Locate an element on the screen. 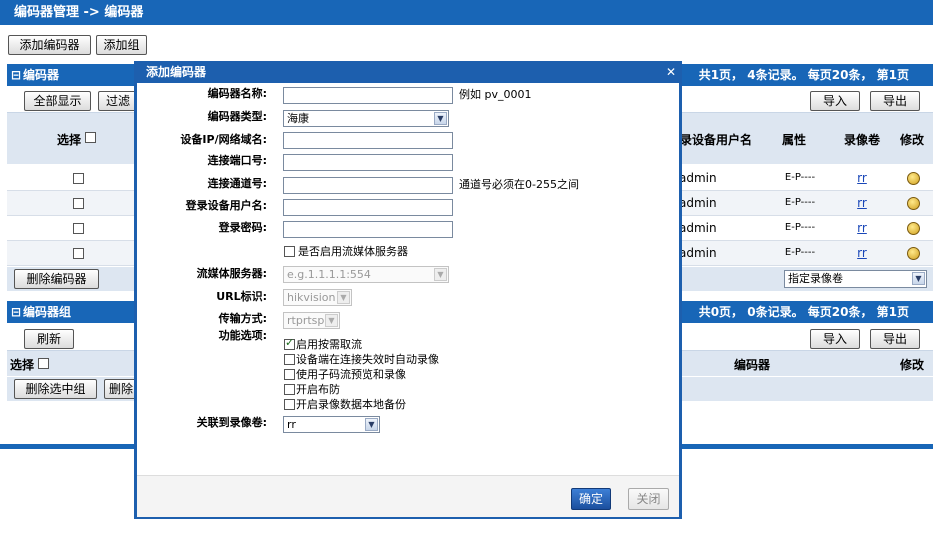  ip-label: 设备IP/网络域名: is located at coordinates (223, 139).